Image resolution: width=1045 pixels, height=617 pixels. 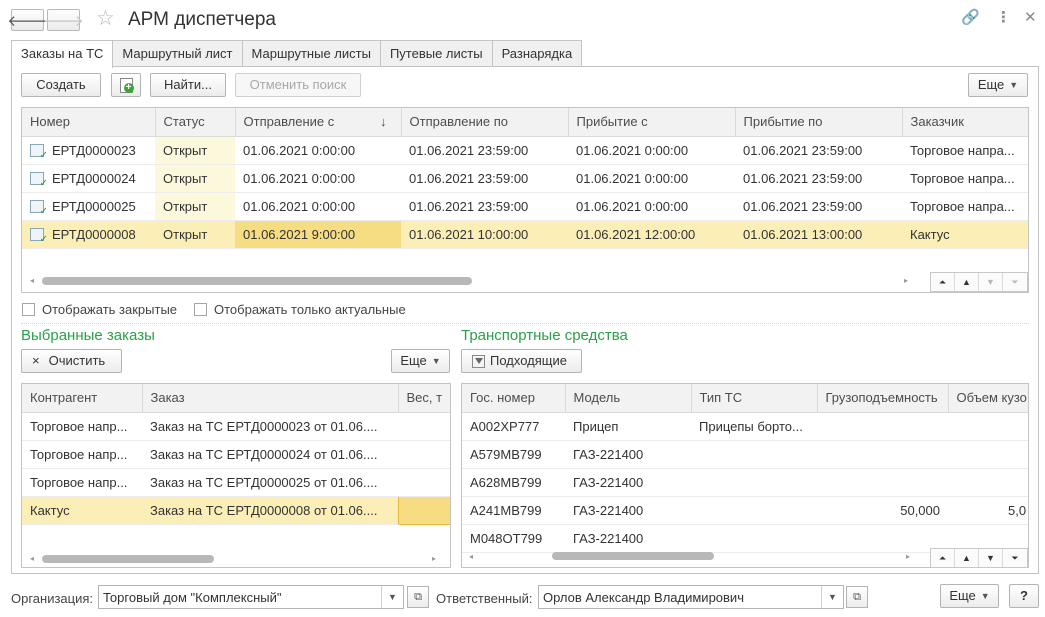 I want to click on type-cell, so click(x=754, y=482).